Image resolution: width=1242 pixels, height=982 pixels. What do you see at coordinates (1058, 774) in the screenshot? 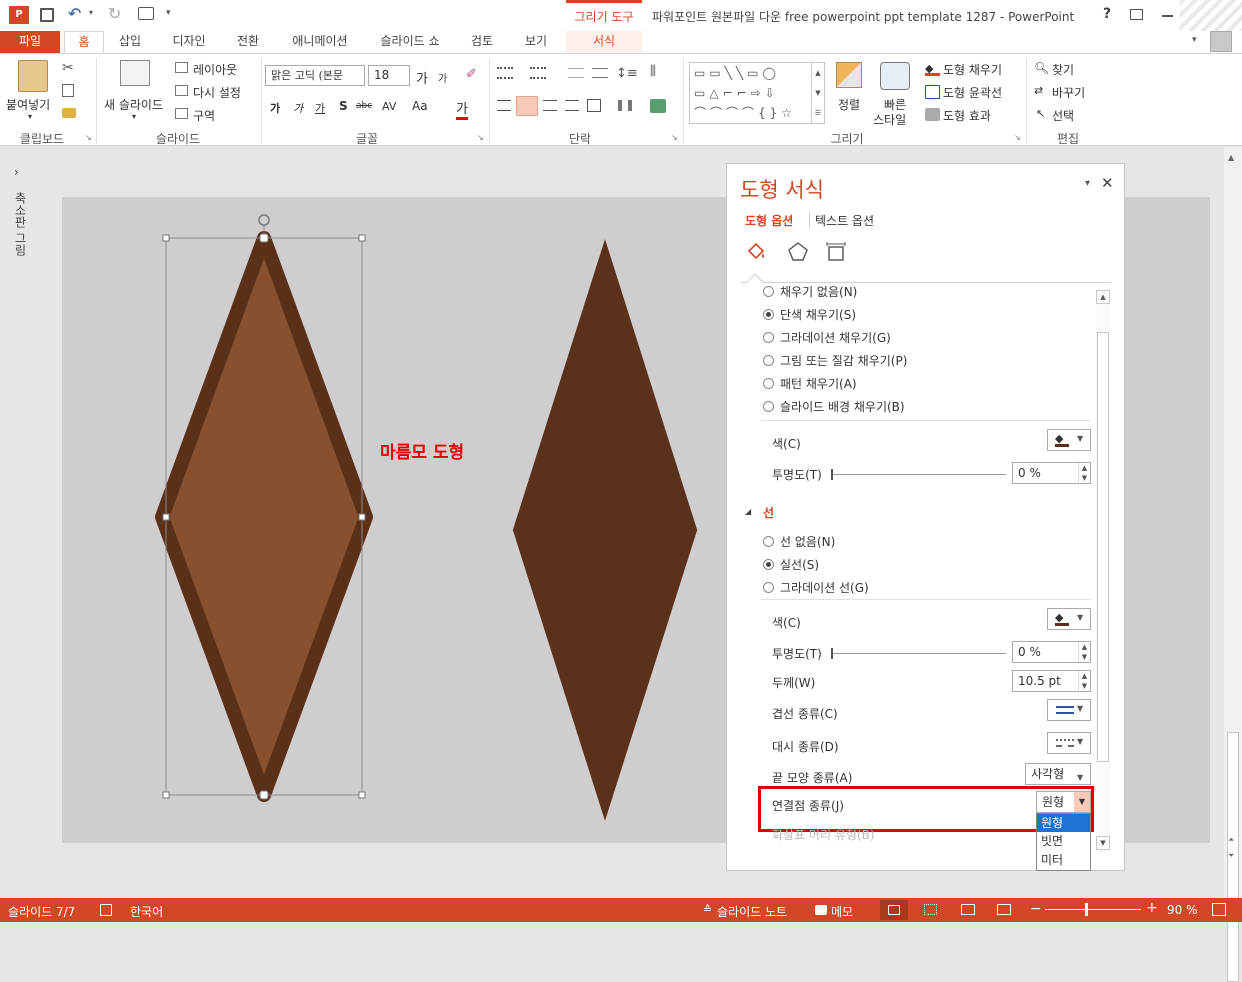
I see `cap-type-dropdown: 사각형 ▼` at bounding box center [1058, 774].